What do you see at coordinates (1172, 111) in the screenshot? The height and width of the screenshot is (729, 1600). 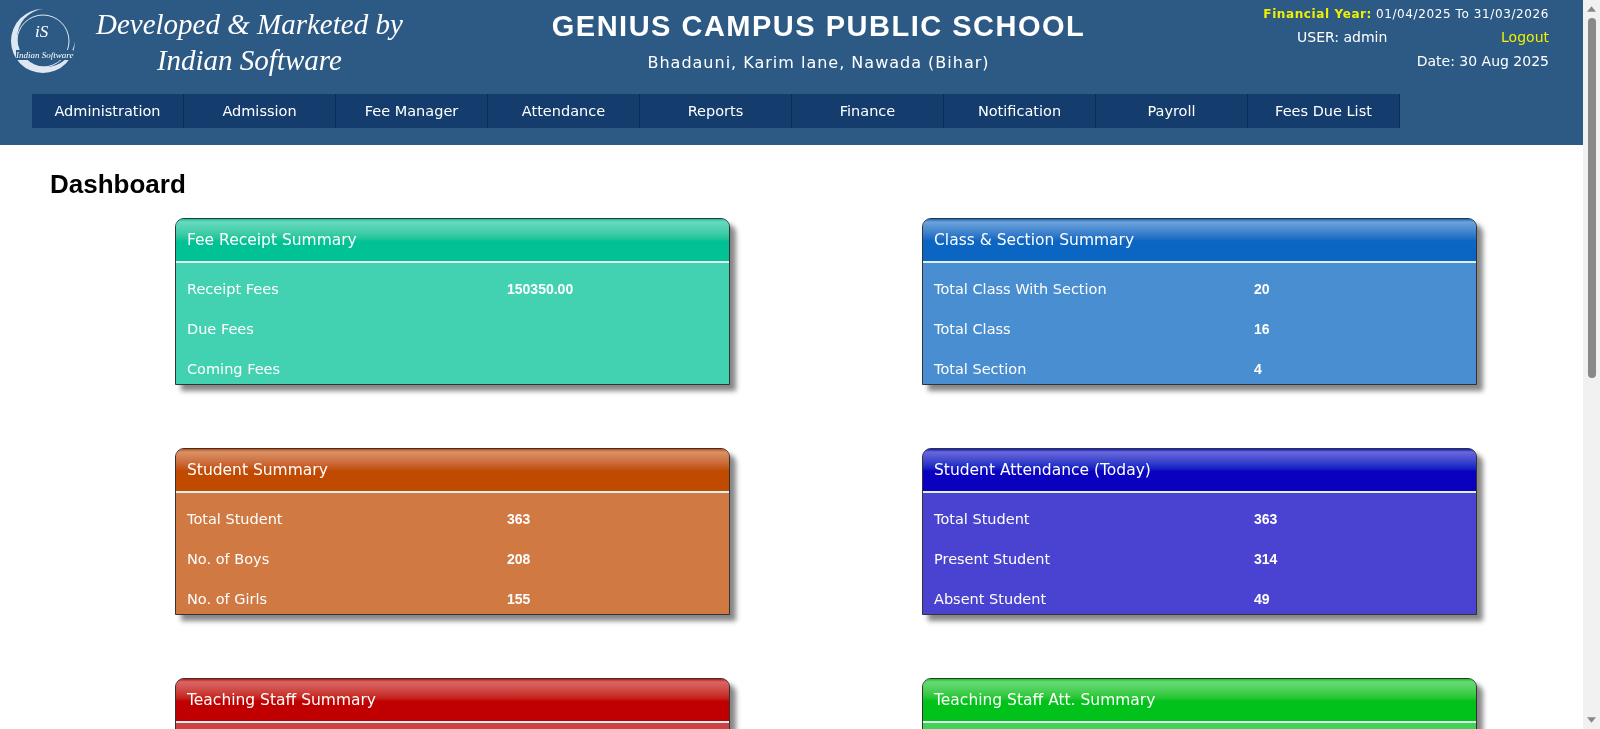 I see `nav-menu-item: Payroll` at bounding box center [1172, 111].